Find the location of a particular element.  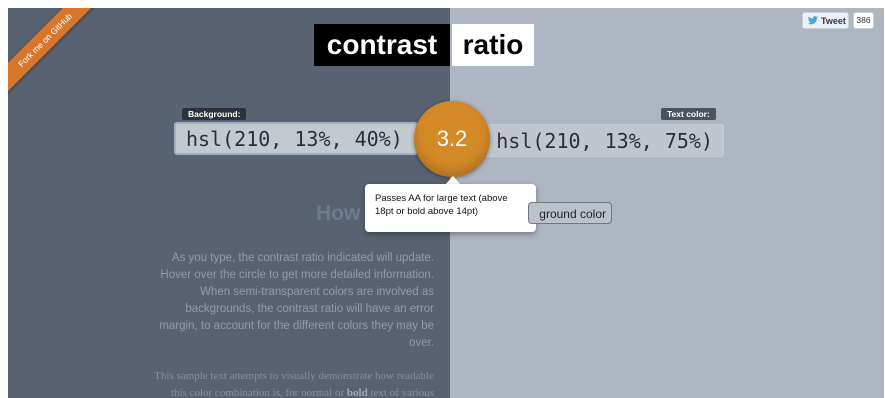

tweet-label: Tweet is located at coordinates (833, 21).